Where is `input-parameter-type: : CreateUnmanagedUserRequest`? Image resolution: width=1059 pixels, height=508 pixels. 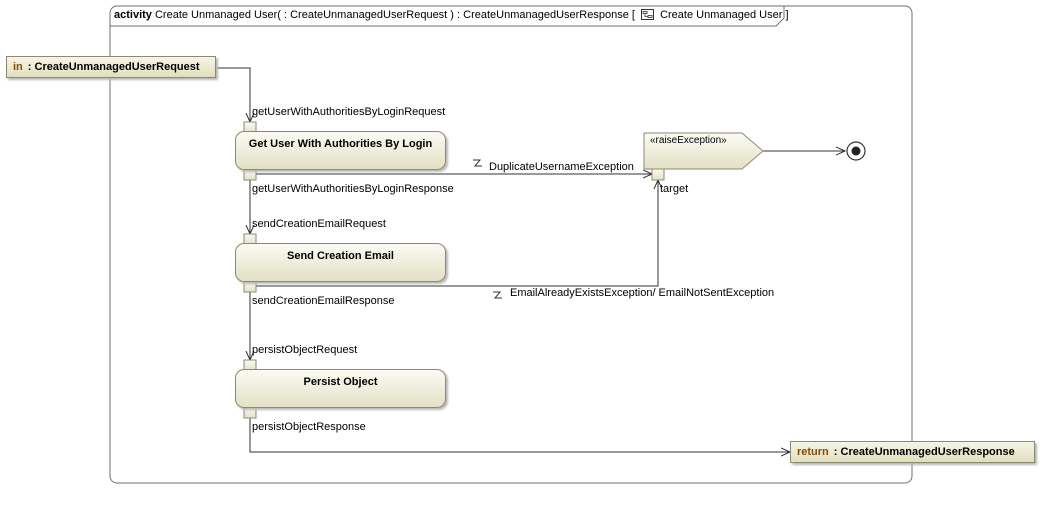
input-parameter-type: : CreateUnmanagedUserRequest is located at coordinates (113, 67).